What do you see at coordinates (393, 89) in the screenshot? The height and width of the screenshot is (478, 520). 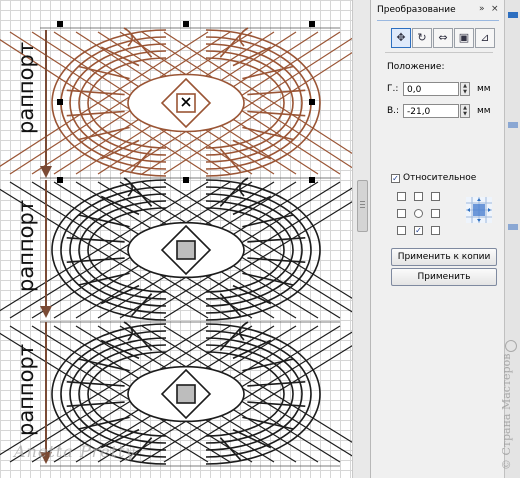 I see `horizontal-label: Г.:` at bounding box center [393, 89].